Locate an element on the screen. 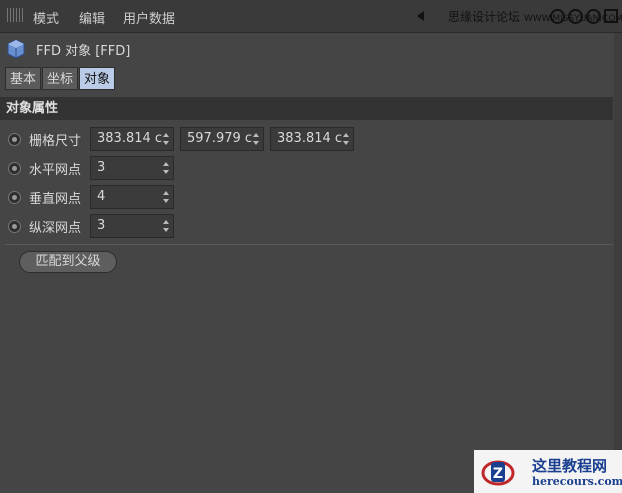 The image size is (622, 493). vertical-points-label: 垂直网点 is located at coordinates (55, 199).